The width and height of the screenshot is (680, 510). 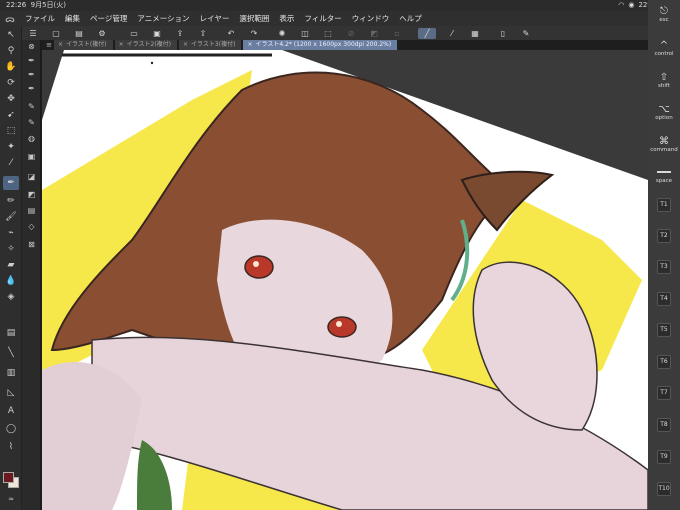 I want to click on auto-select-icon: ✦, so click(x=11, y=147).